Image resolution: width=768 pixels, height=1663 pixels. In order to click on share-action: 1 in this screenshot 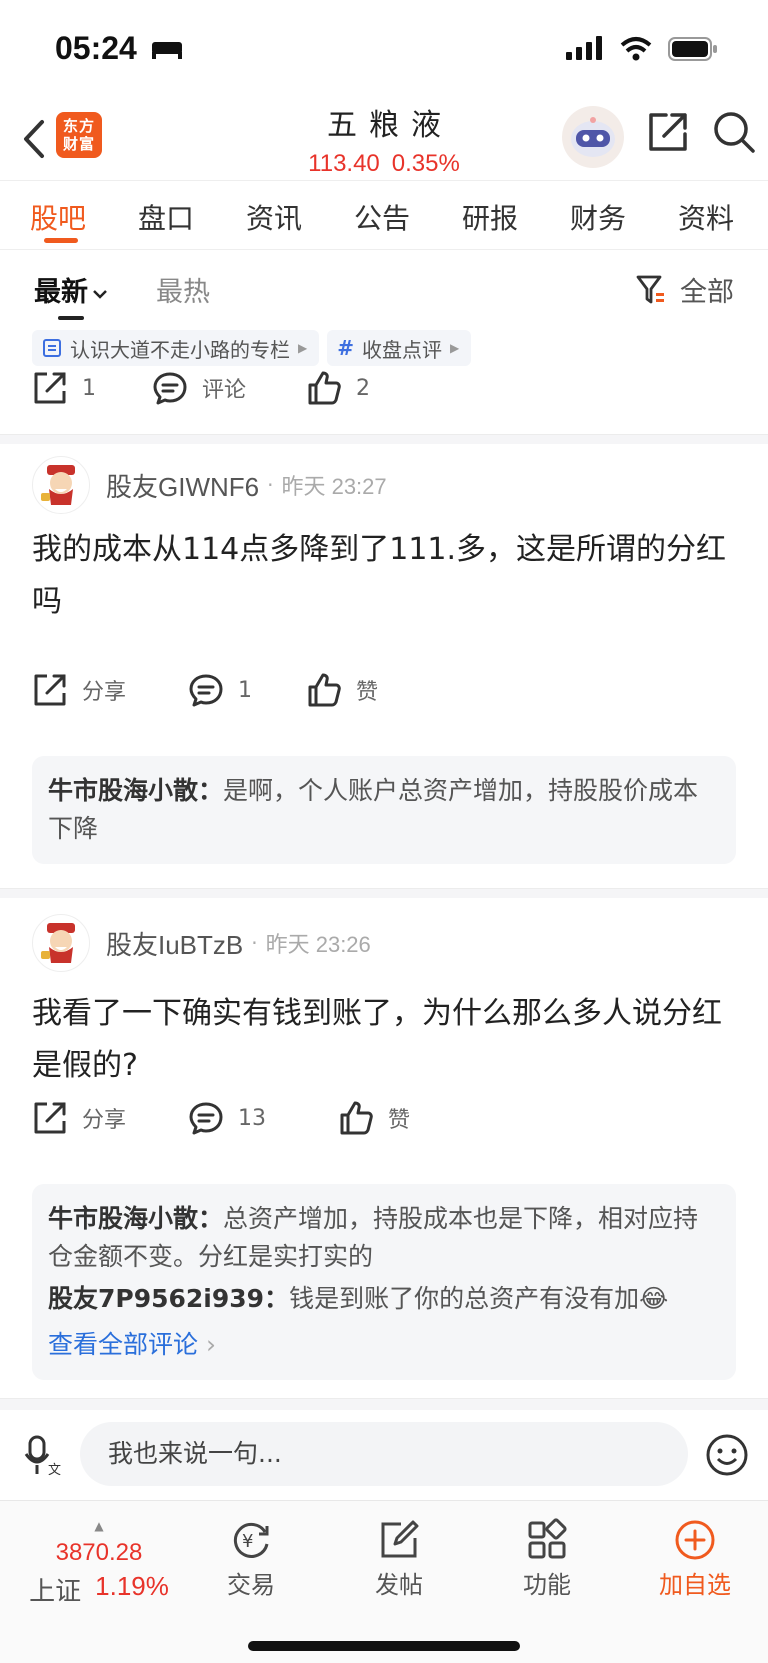, I will do `click(64, 388)`.